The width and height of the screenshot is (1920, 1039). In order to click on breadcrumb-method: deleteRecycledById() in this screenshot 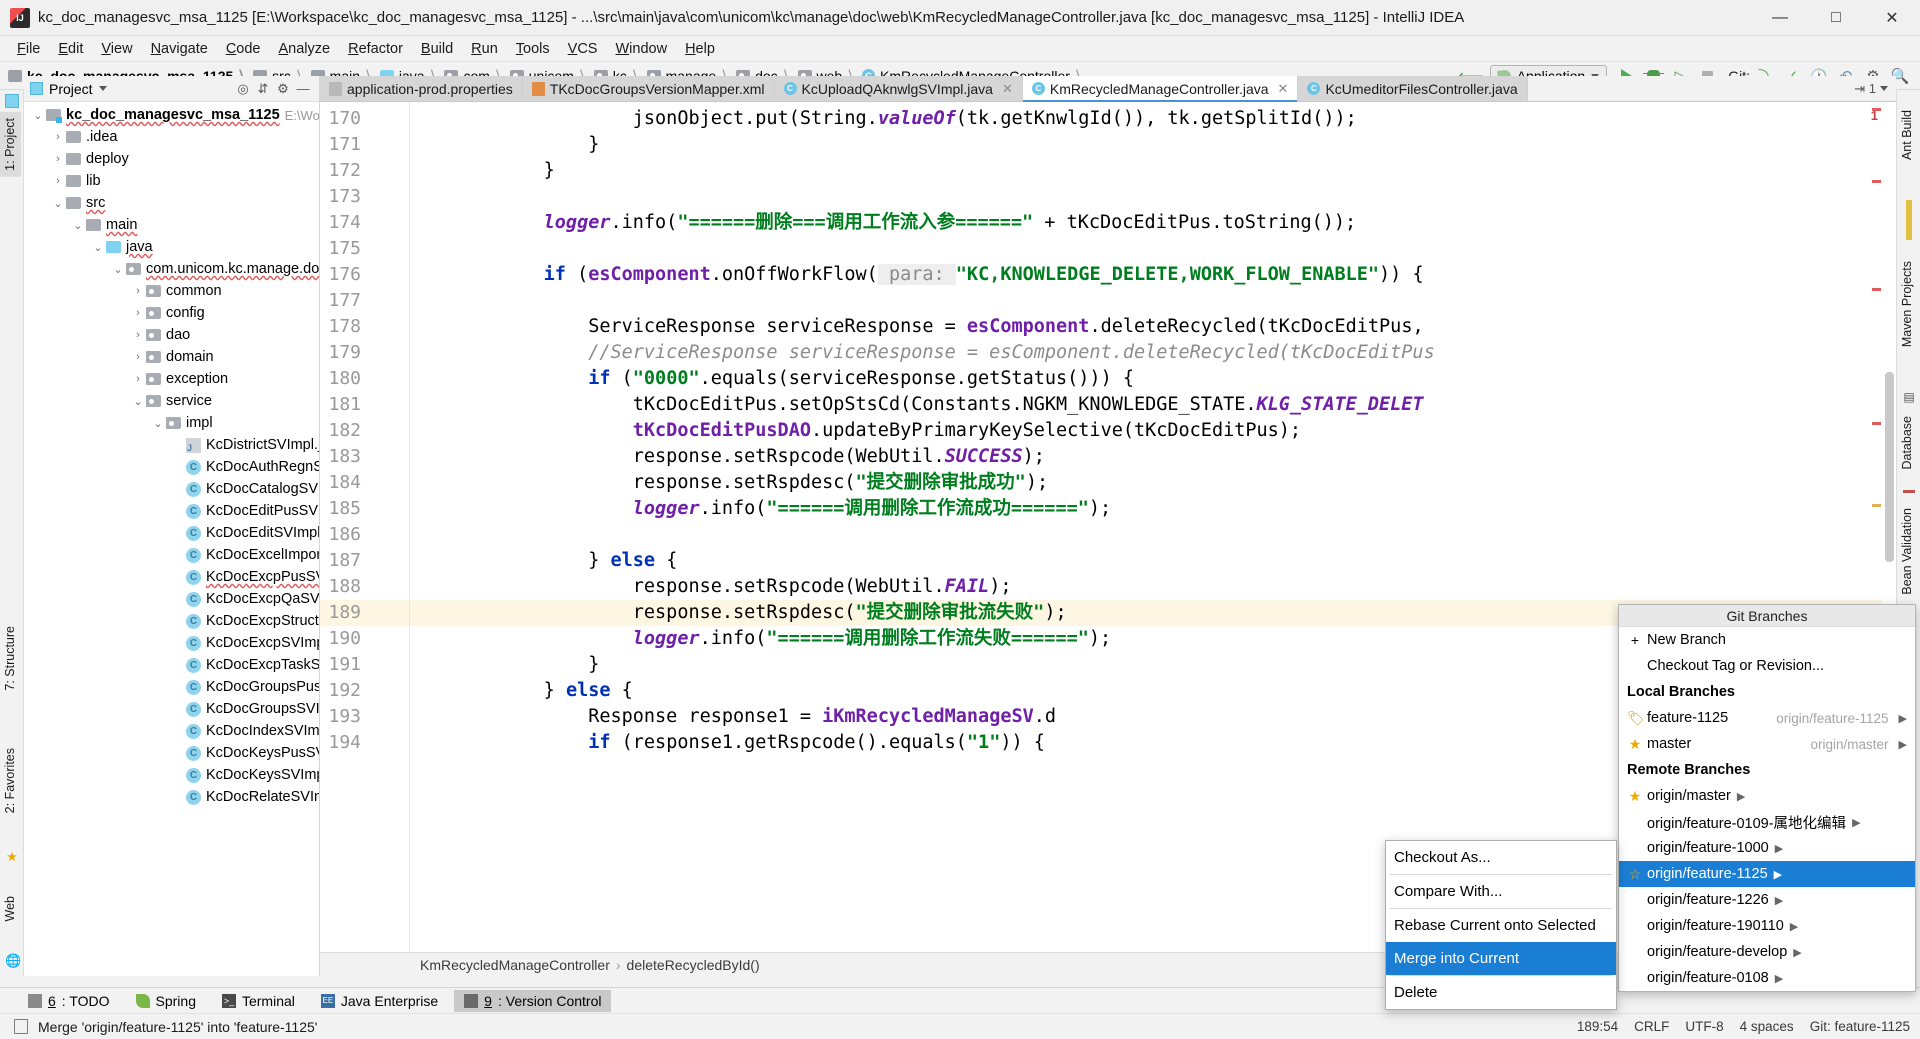, I will do `click(693, 965)`.